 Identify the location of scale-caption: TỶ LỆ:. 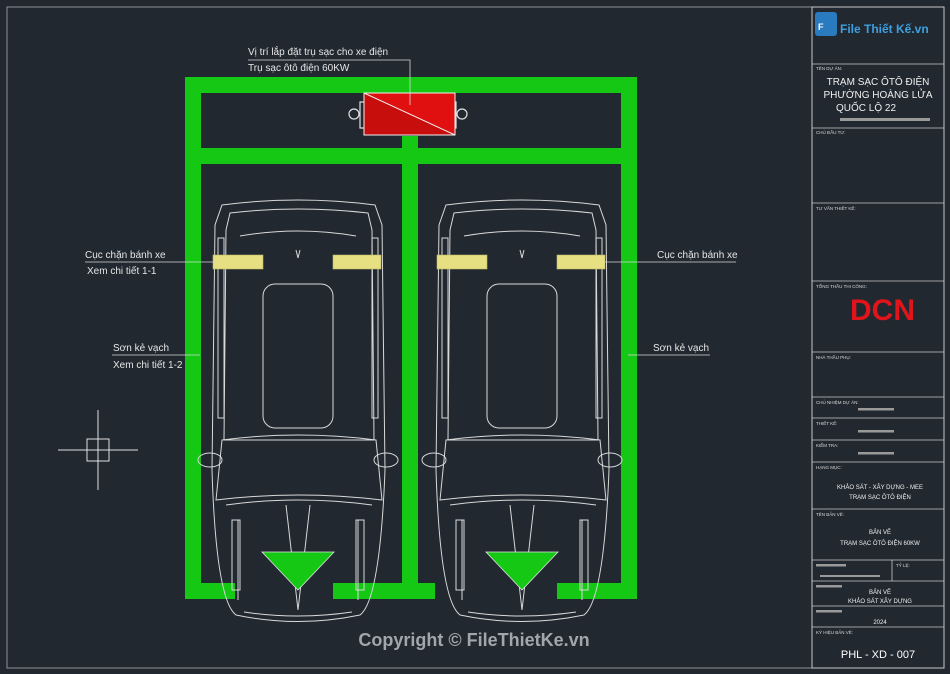
(903, 564).